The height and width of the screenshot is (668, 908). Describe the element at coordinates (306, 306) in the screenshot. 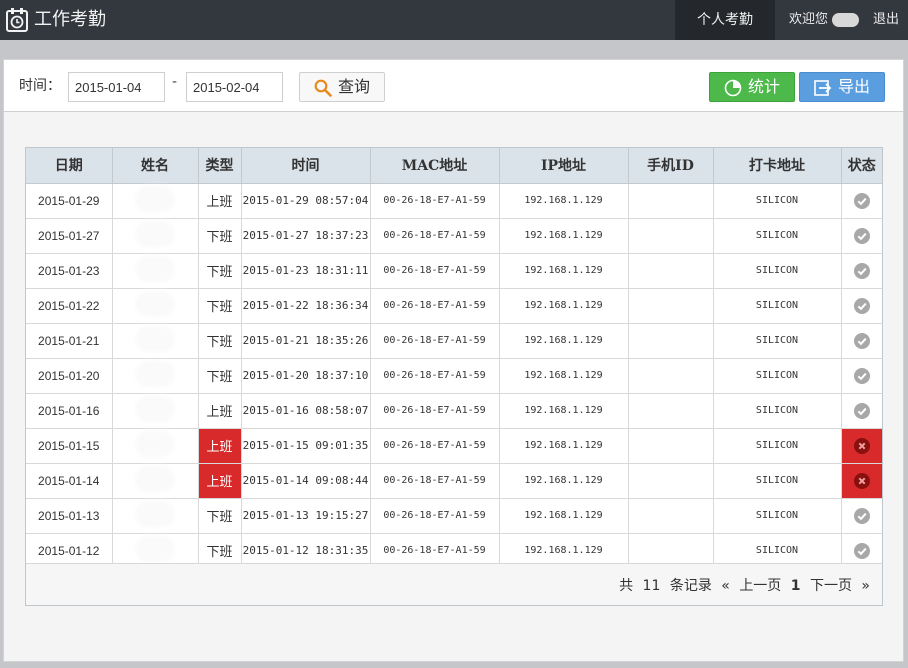

I see `cell-time: 2015-01-22 18:36:34` at that location.